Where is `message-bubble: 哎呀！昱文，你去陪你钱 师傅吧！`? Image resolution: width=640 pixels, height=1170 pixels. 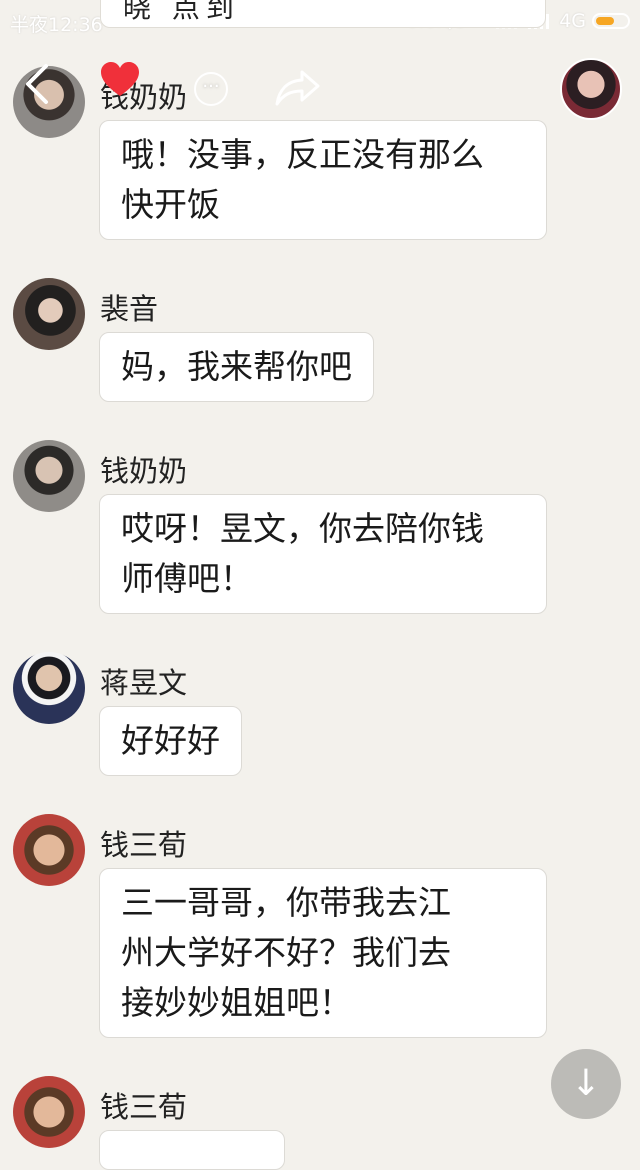 message-bubble: 哎呀！昱文，你去陪你钱 师傅吧！ is located at coordinates (323, 554).